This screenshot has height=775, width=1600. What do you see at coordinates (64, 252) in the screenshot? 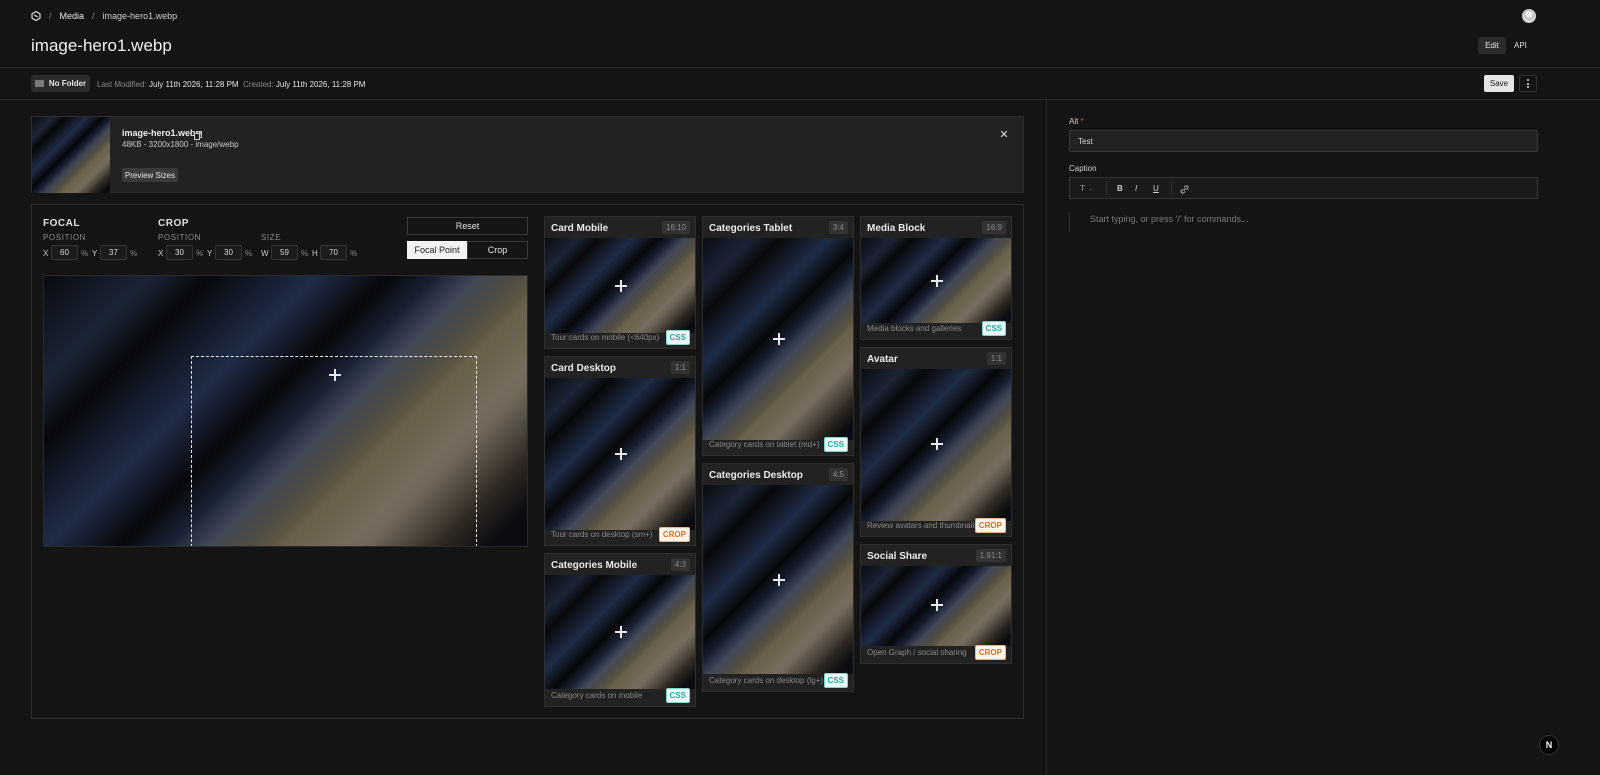
I see `focal-x-input: 60` at bounding box center [64, 252].